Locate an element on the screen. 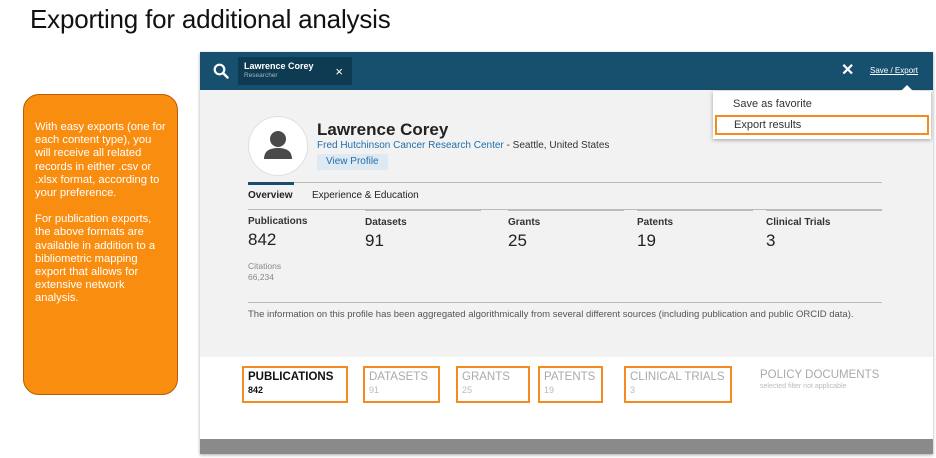  tab-label: DATASETS is located at coordinates (398, 377).